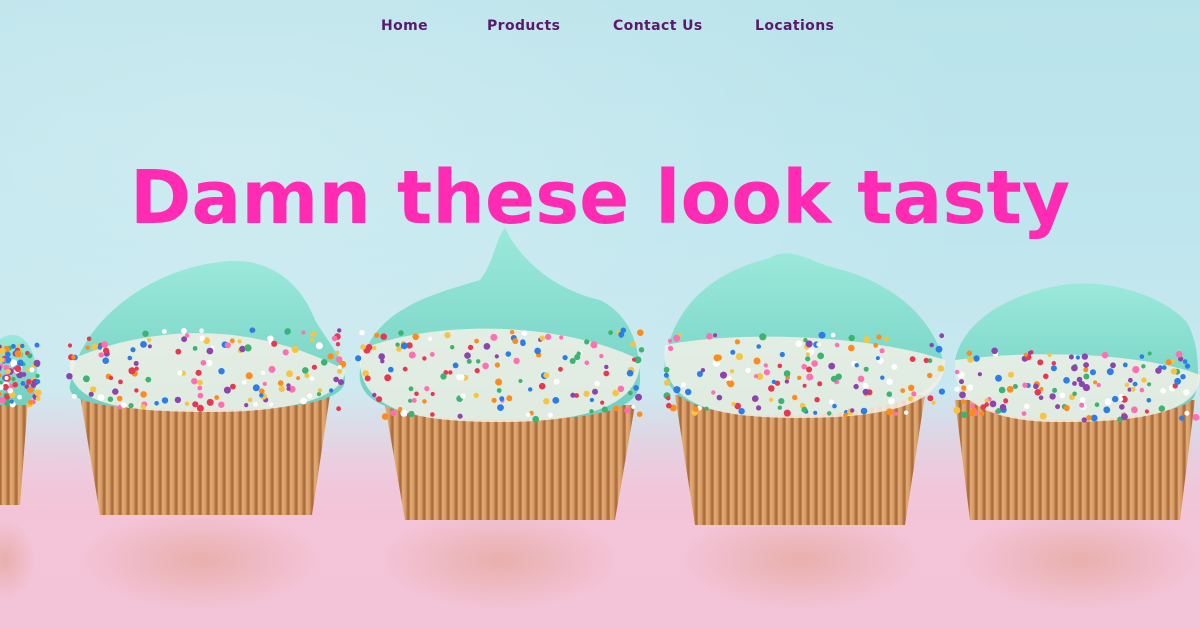 The height and width of the screenshot is (629, 1200). Describe the element at coordinates (523, 26) in the screenshot. I see `nav-products-link: Products` at that location.